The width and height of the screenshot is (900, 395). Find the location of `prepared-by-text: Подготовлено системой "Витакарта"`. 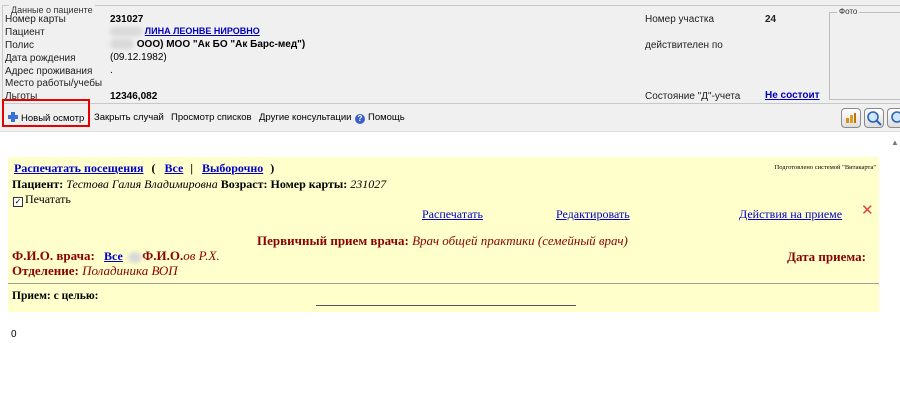

prepared-by-text: Подготовлено системой "Витакарта" is located at coordinates (825, 167).